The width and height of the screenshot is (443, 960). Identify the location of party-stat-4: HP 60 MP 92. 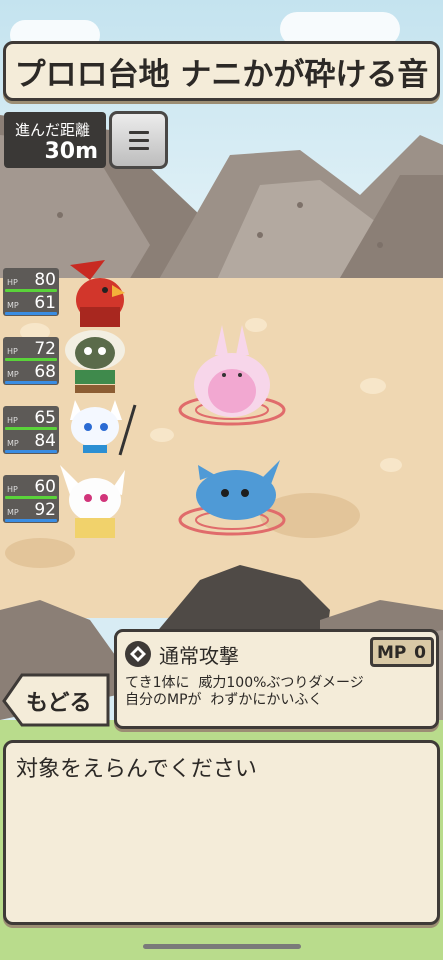
(31, 499).